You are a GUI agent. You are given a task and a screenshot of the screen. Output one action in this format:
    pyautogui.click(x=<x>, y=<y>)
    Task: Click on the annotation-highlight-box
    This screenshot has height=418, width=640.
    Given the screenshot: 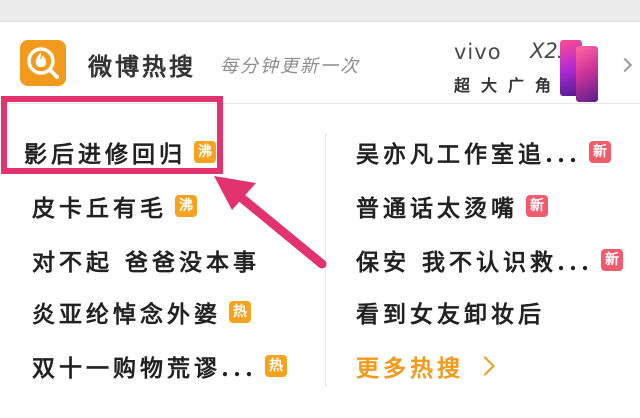 What is the action you would take?
    pyautogui.click(x=112, y=135)
    